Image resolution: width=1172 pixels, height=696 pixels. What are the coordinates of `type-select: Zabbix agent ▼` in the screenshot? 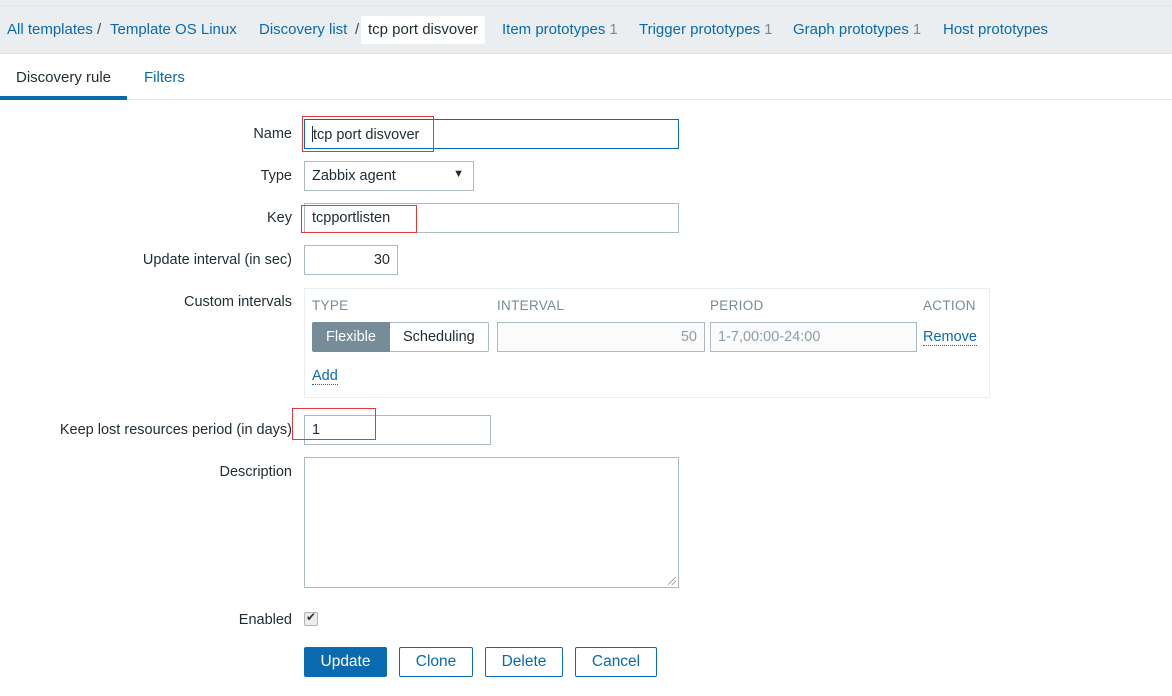 It's located at (389, 176).